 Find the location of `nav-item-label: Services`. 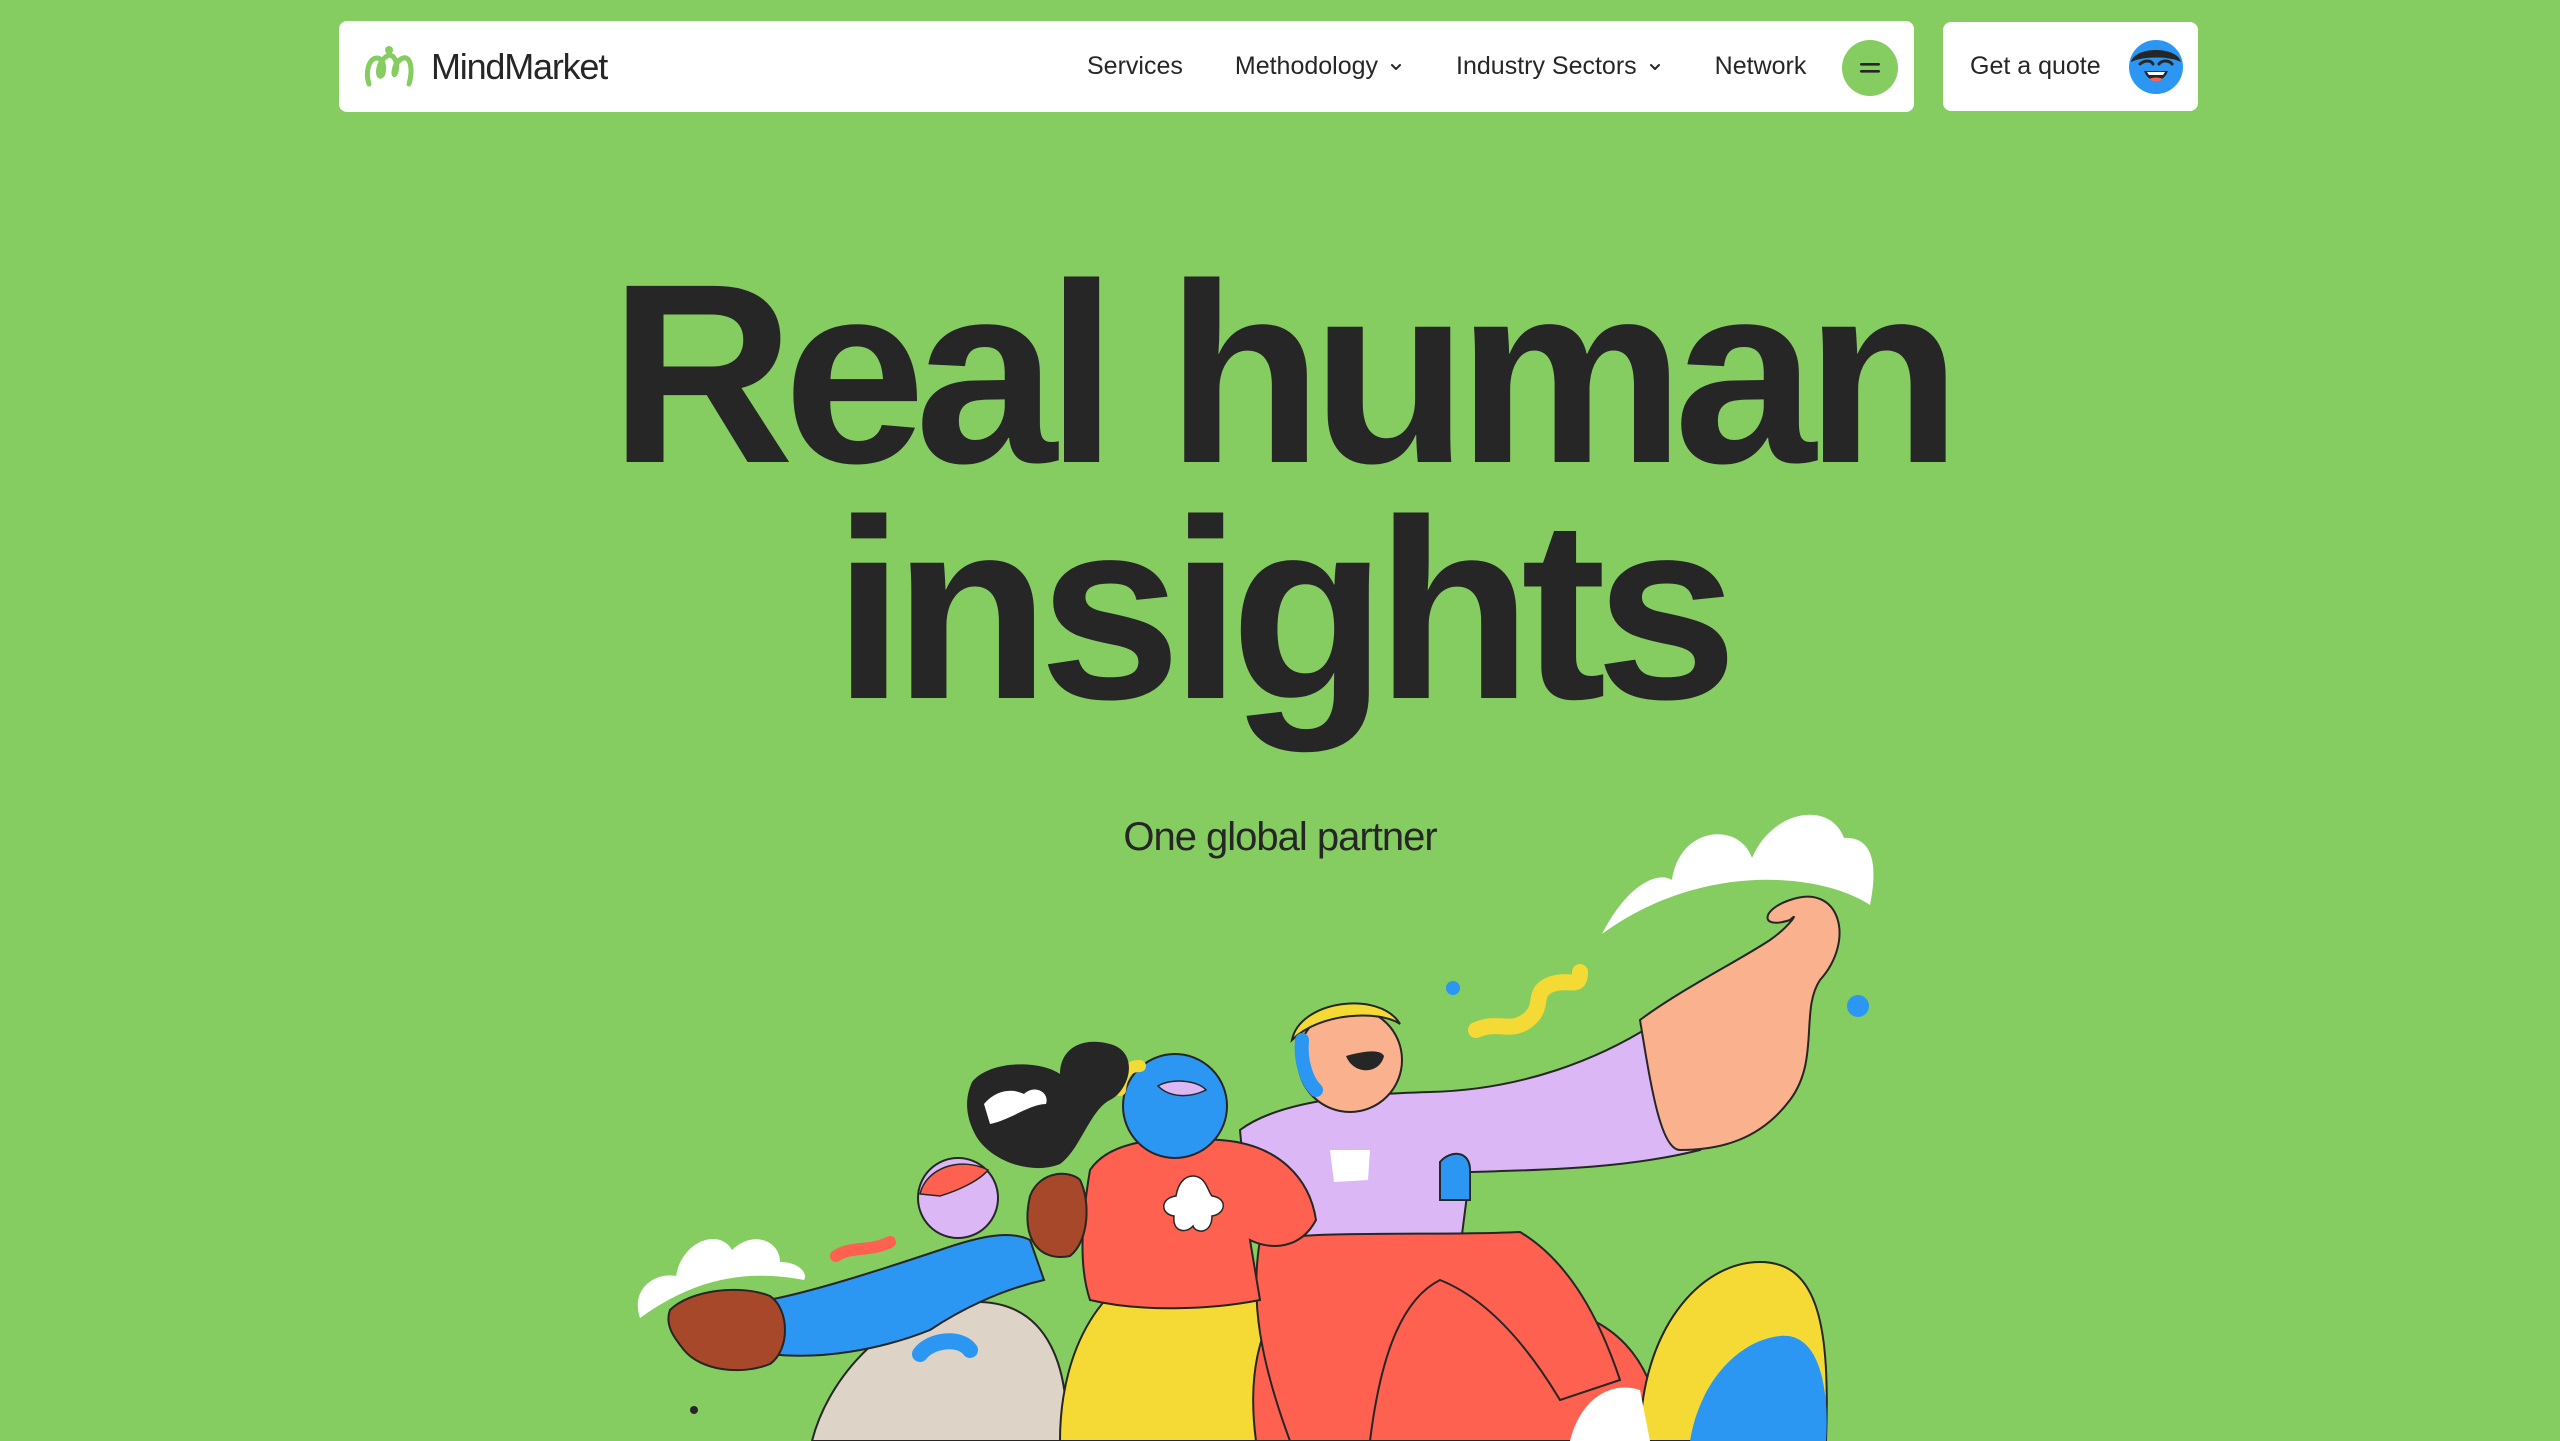

nav-item-label: Services is located at coordinates (1135, 66).